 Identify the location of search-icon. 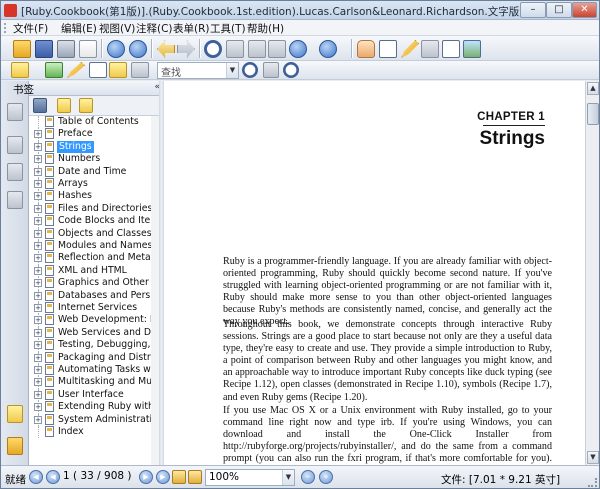
(250, 70).